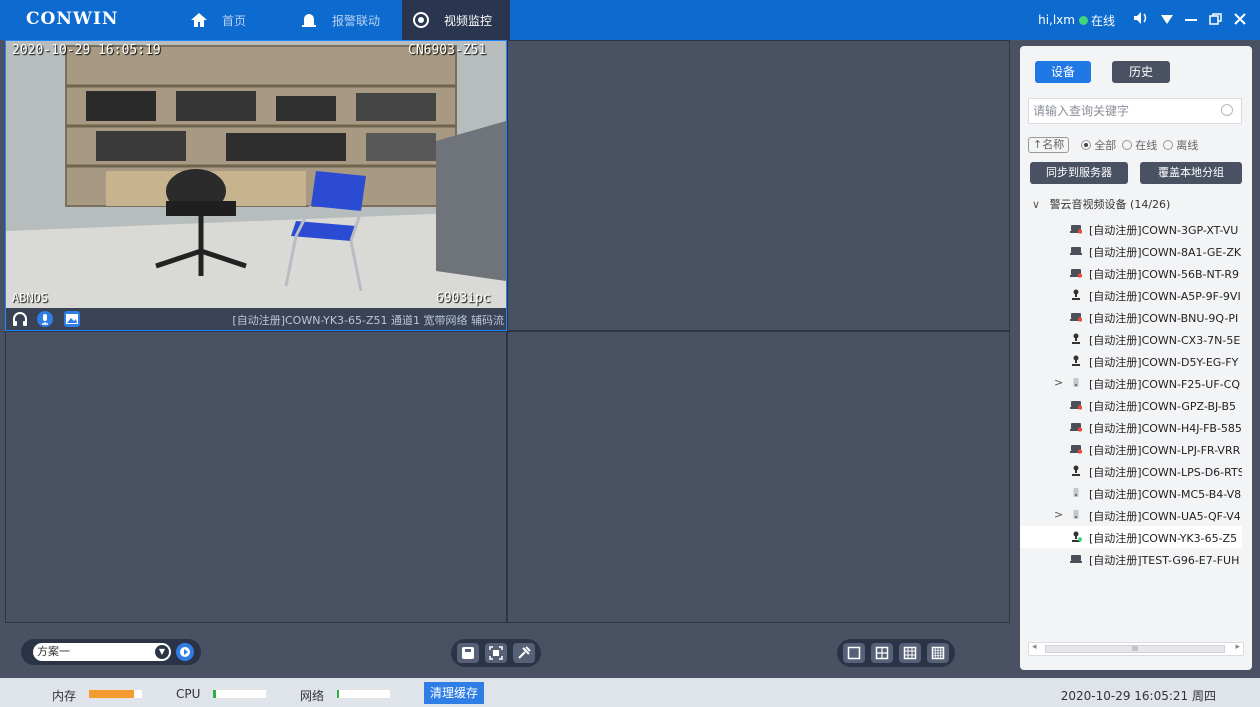 The height and width of the screenshot is (707, 1260). I want to click on restore-icon, so click(1215, 20).